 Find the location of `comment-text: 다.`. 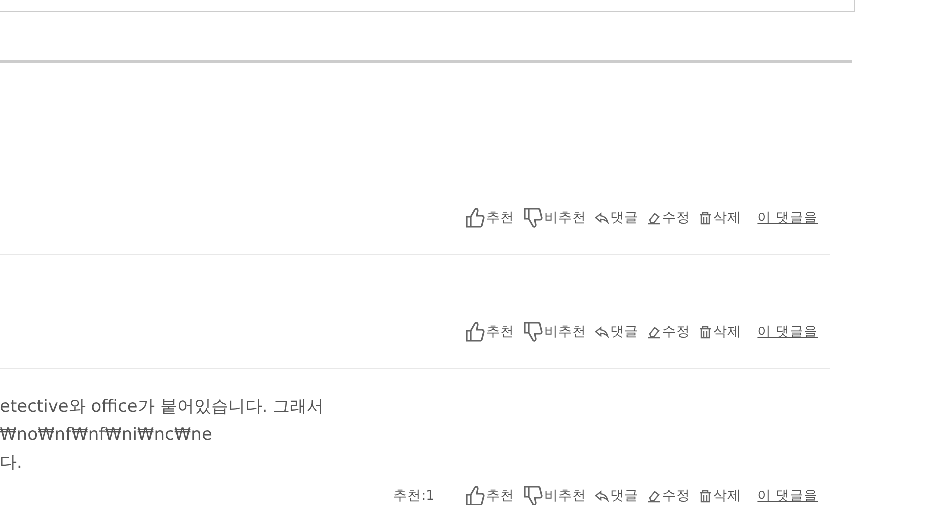

comment-text: 다. is located at coordinates (12, 463).